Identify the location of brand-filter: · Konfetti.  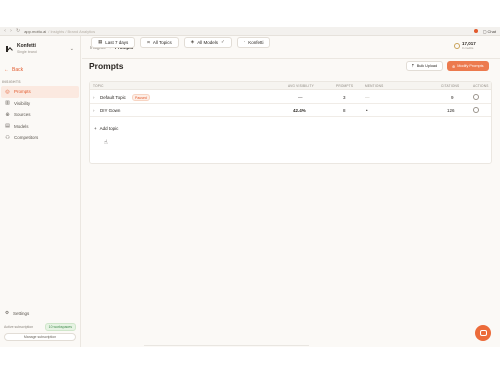
(253, 42).